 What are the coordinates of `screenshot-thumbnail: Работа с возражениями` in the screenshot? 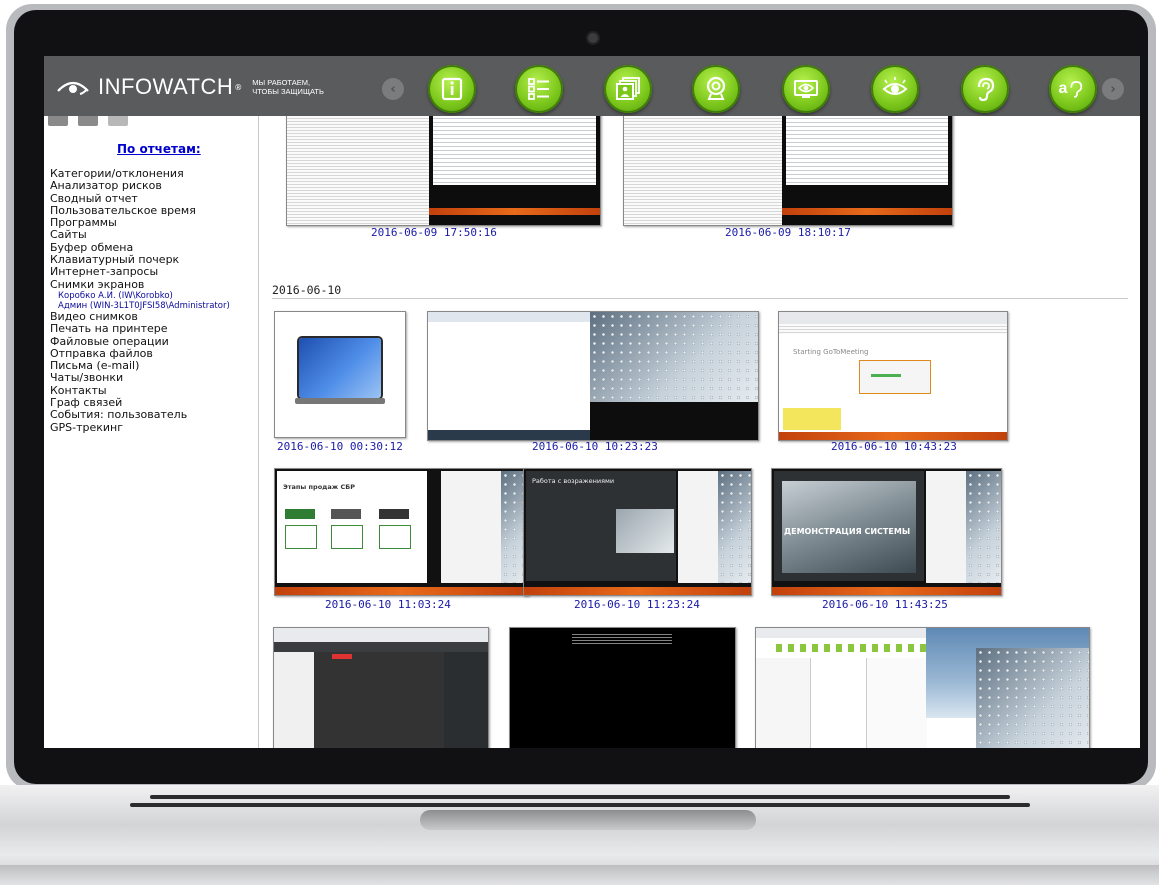 It's located at (637, 532).